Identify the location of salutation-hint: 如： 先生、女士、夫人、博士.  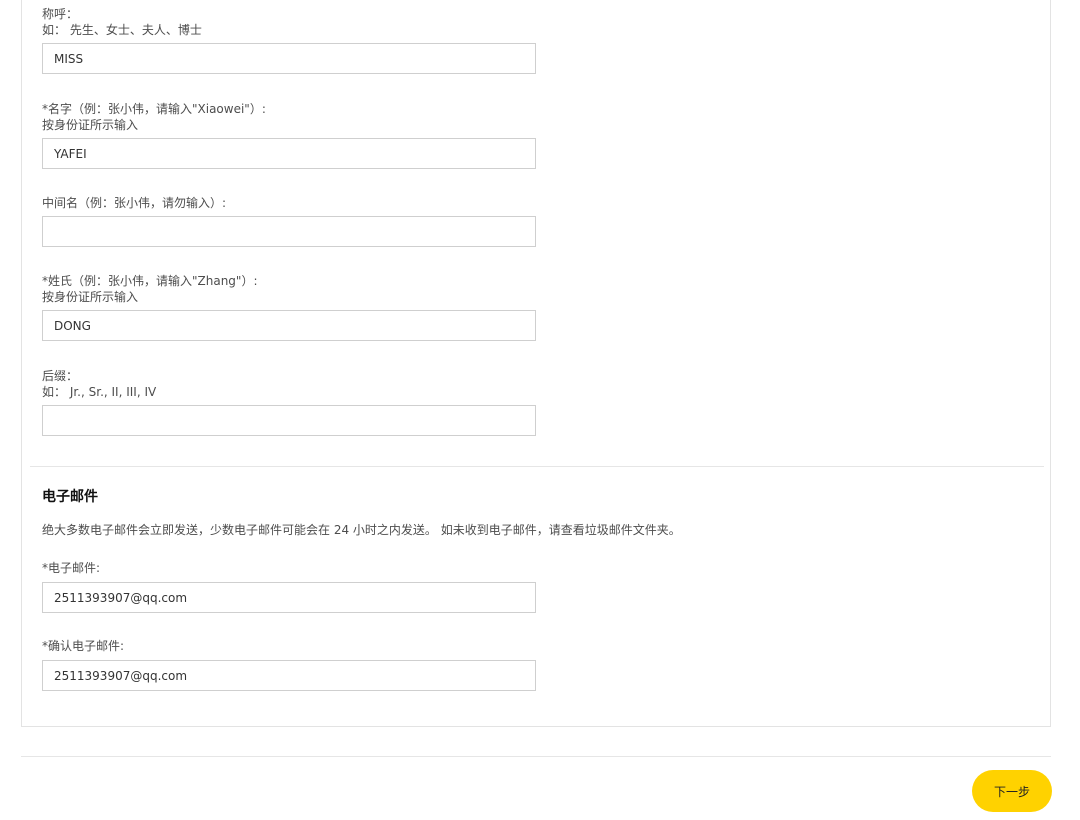
(122, 30).